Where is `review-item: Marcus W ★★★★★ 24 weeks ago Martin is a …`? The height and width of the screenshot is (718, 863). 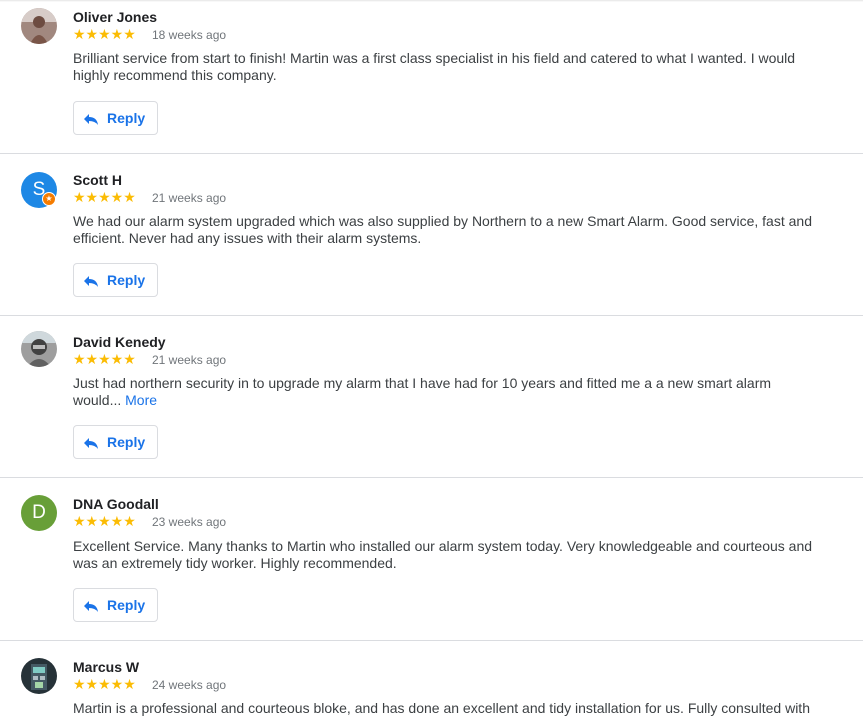
review-item: Marcus W ★★★★★ 24 weeks ago Martin is a … is located at coordinates (431, 679).